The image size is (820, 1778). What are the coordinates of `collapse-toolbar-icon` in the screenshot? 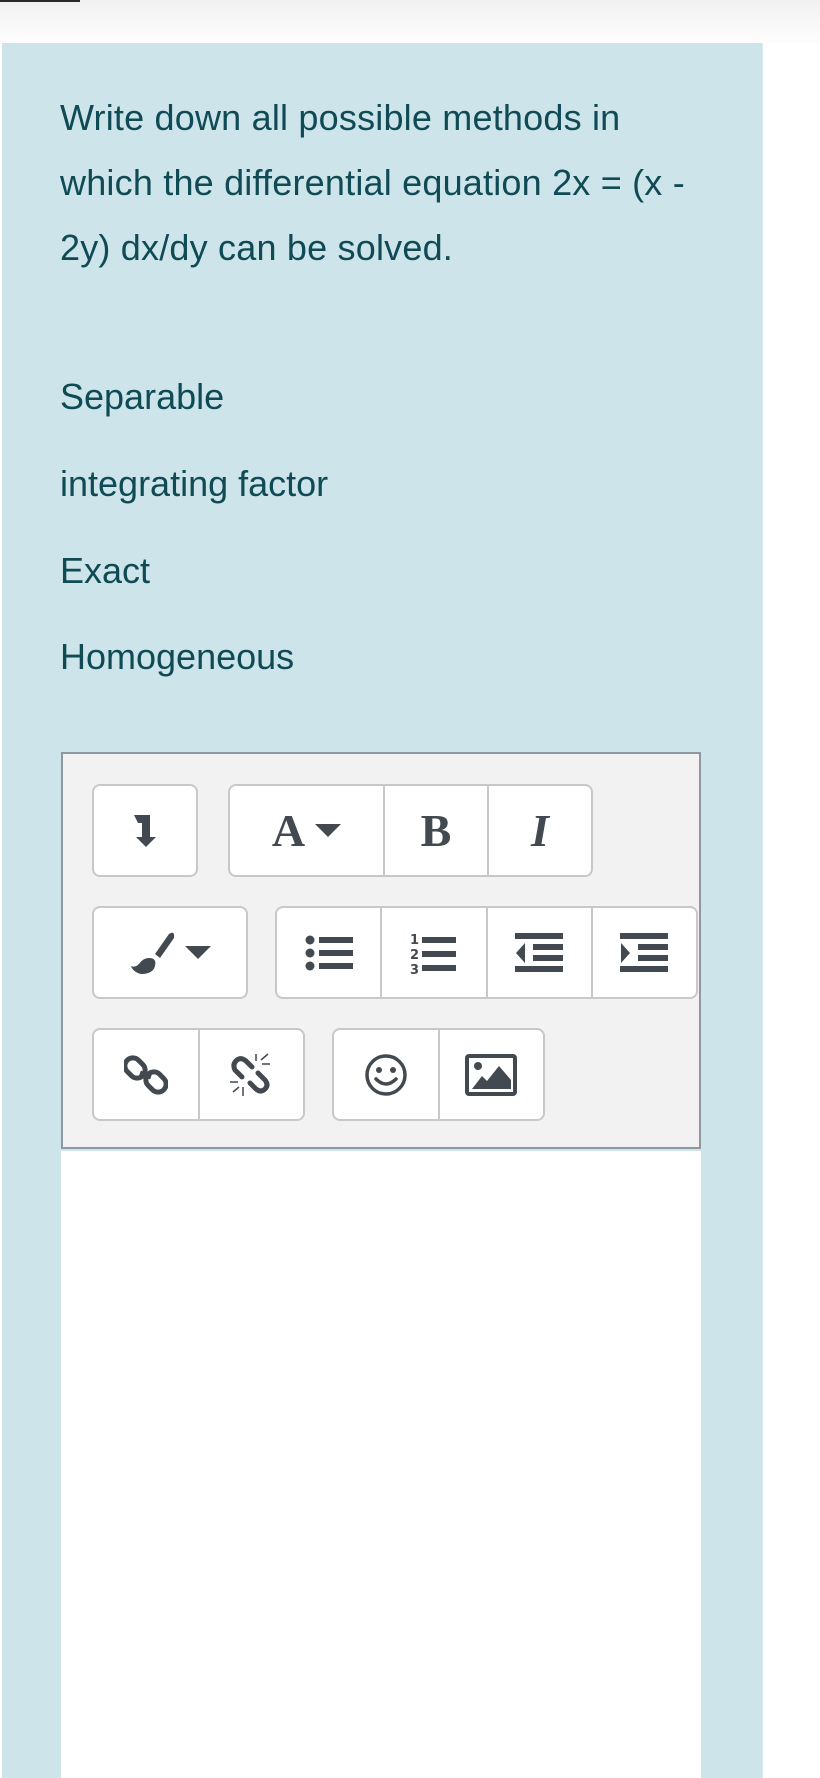 It's located at (145, 831).